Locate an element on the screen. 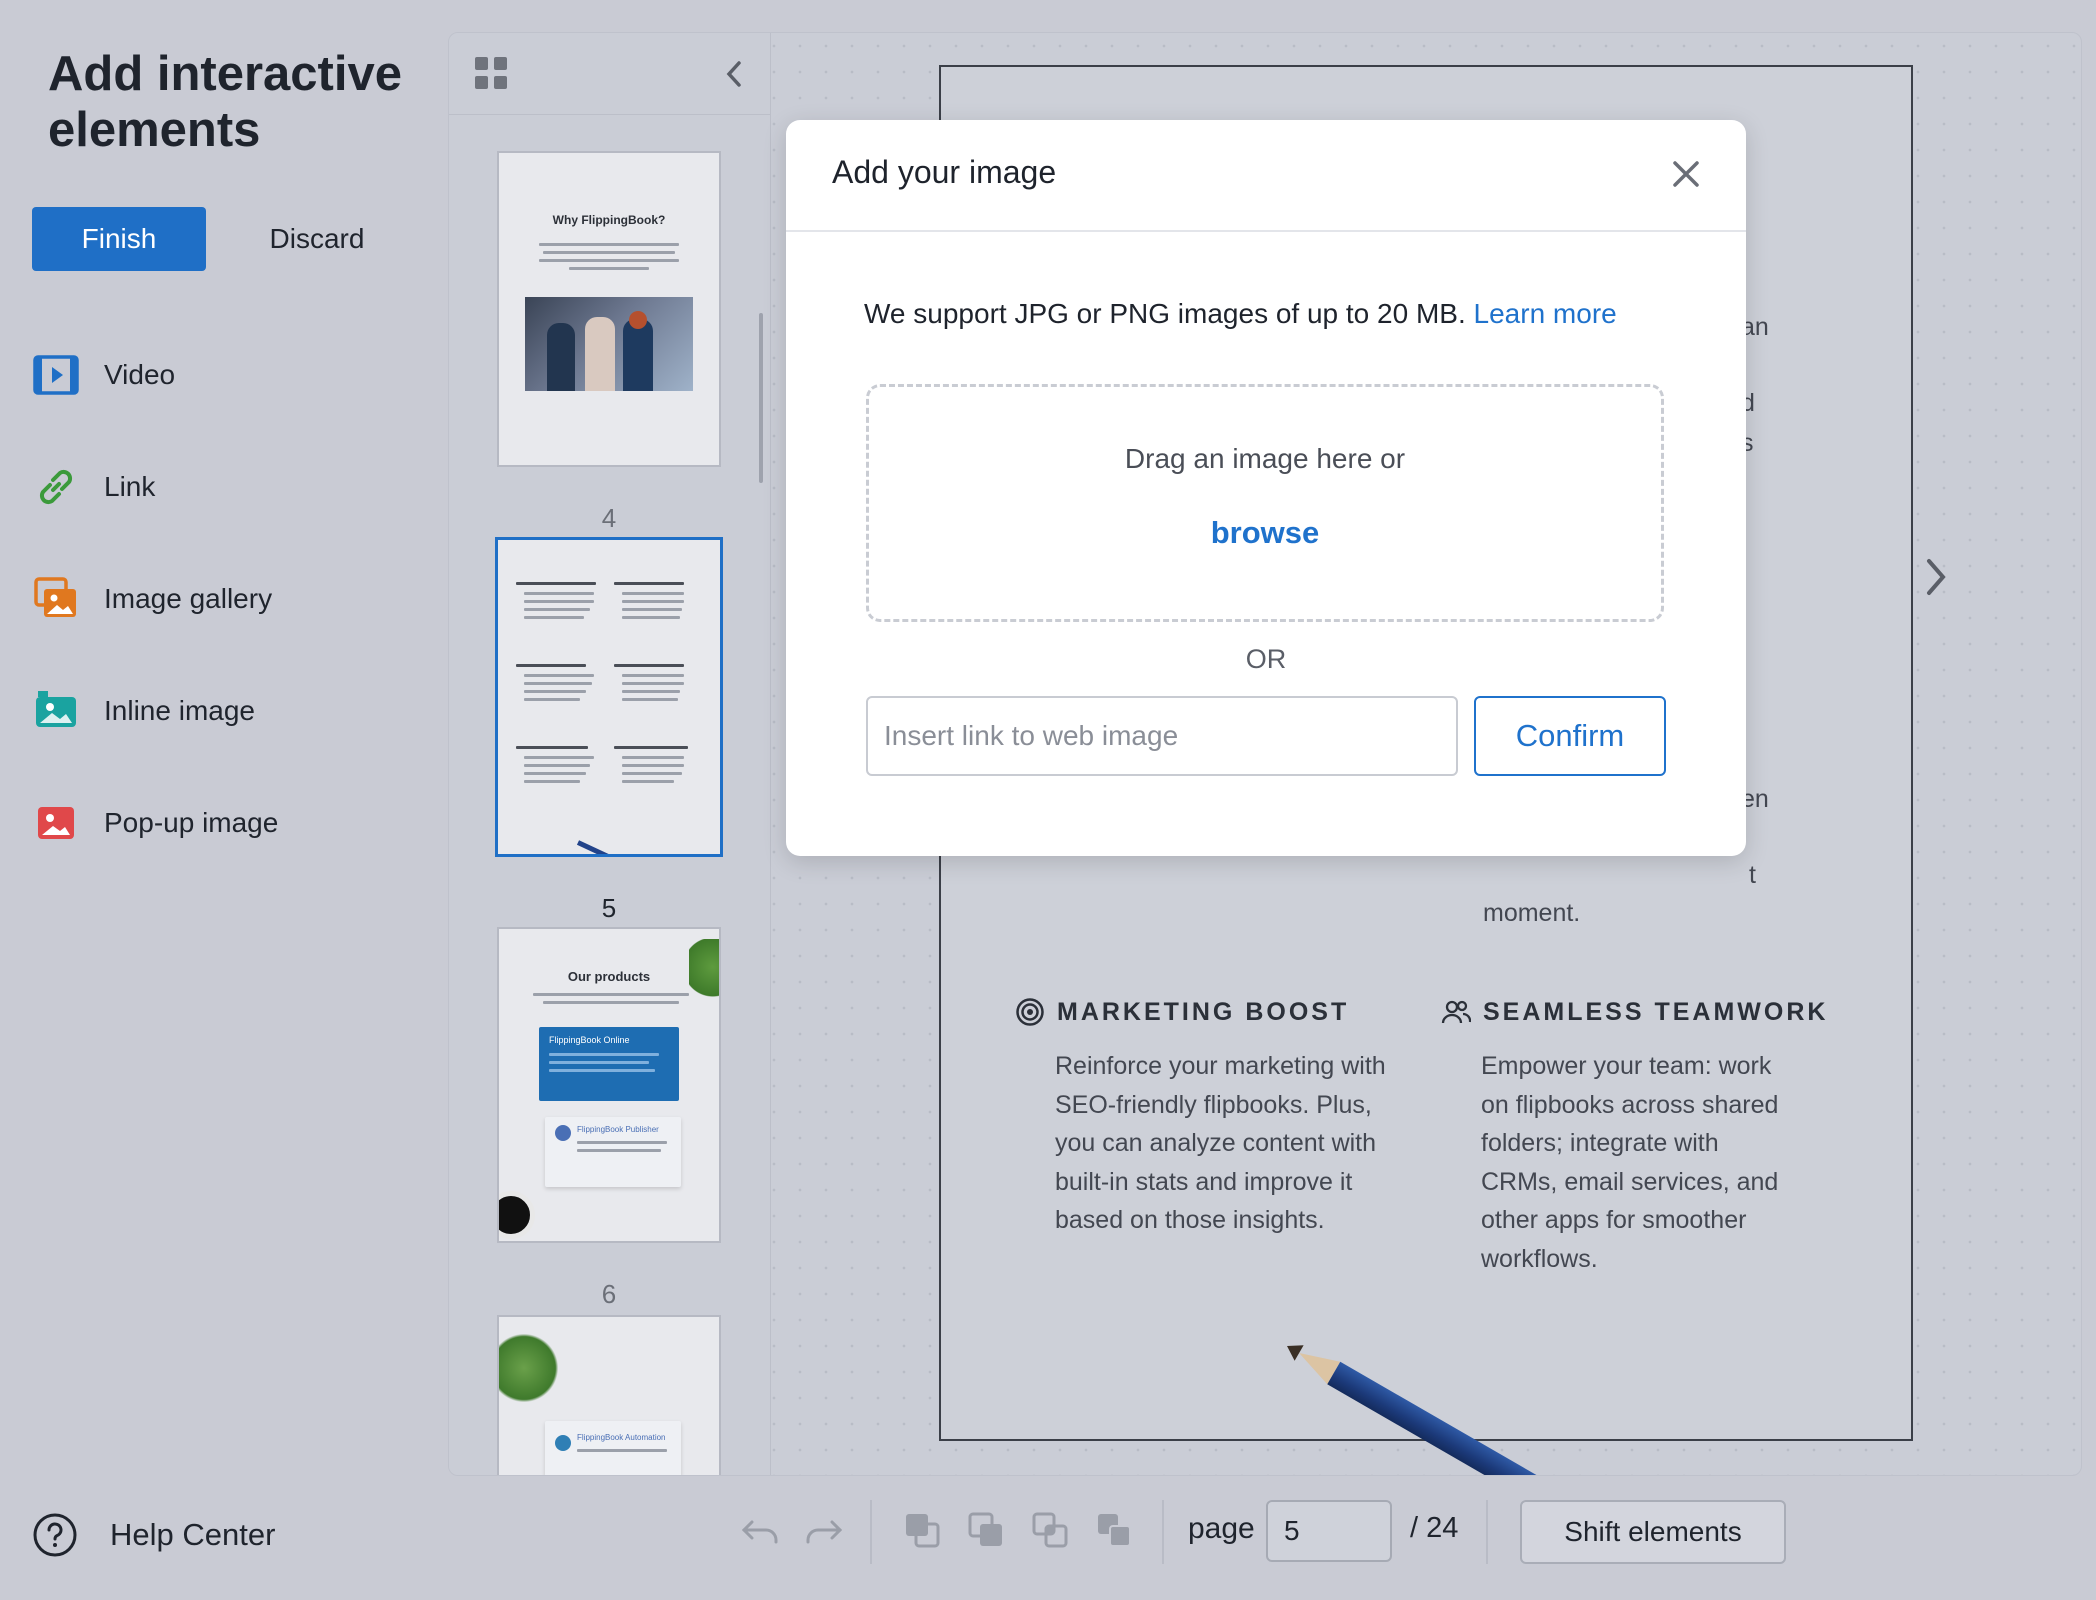  image-gallery-icon is located at coordinates (56, 599).